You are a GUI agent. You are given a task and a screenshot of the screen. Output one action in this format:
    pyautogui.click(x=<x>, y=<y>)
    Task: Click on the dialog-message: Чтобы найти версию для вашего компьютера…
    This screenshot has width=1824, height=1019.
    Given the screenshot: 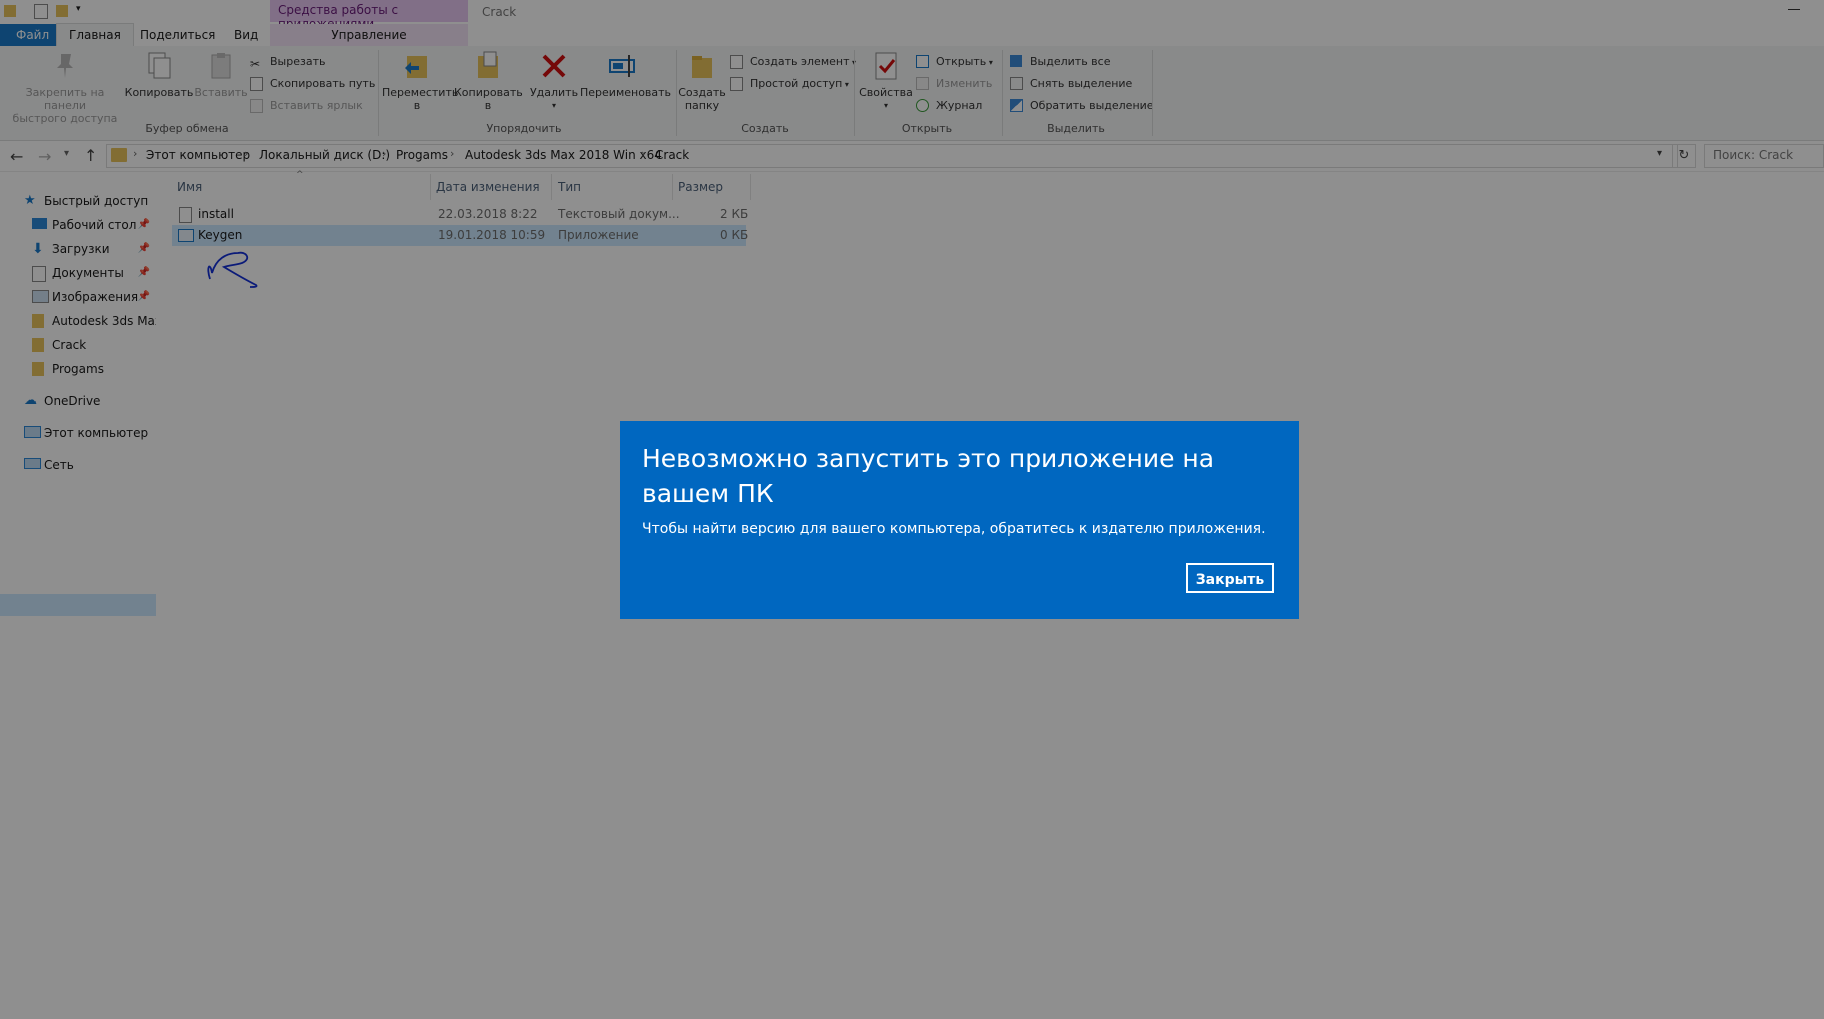 What is the action you would take?
    pyautogui.click(x=954, y=529)
    